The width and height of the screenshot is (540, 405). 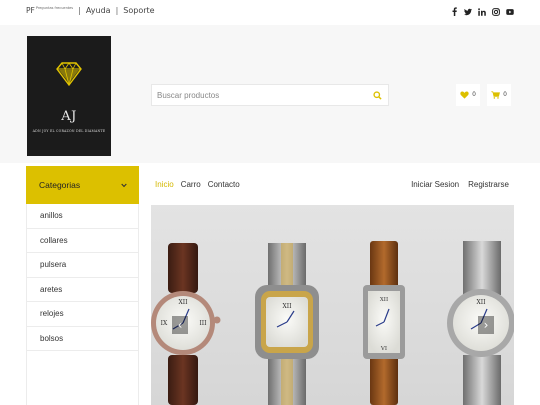 I want to click on heart-icon, so click(x=464, y=95).